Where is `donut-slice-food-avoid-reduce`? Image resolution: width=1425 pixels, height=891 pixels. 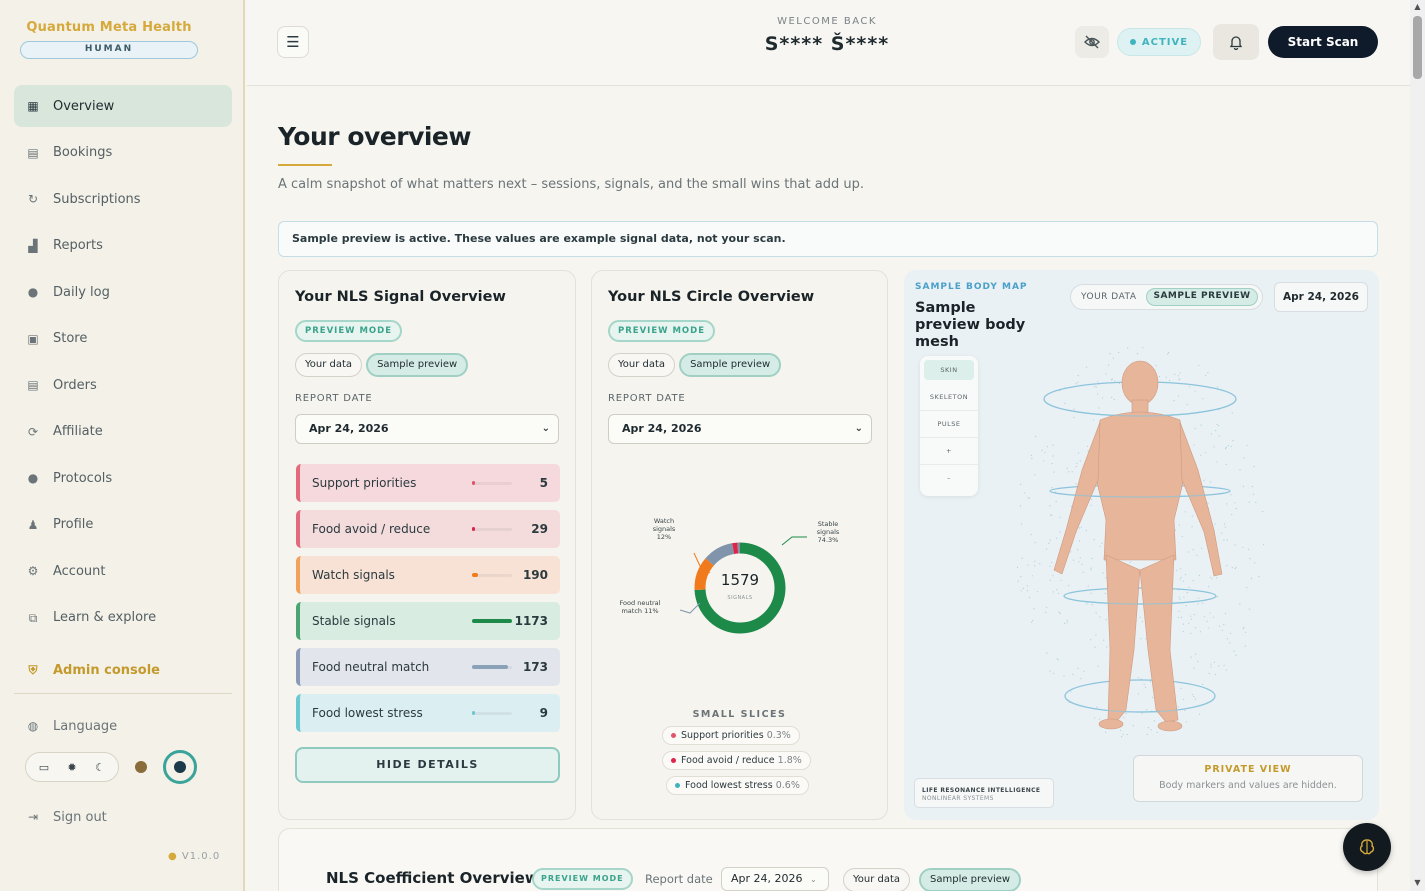
donut-slice-food-avoid-reduce is located at coordinates (735, 548).